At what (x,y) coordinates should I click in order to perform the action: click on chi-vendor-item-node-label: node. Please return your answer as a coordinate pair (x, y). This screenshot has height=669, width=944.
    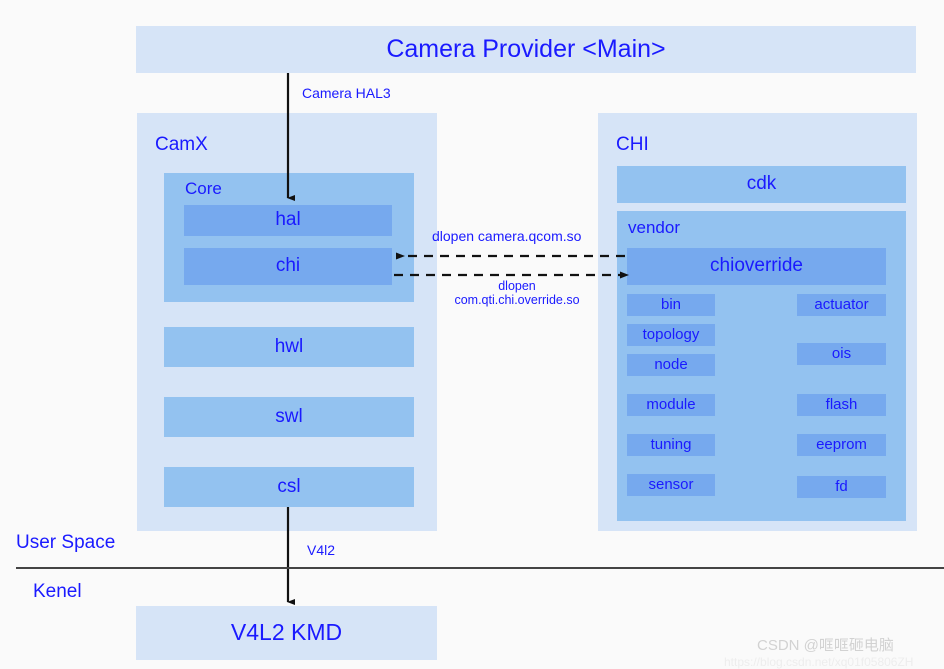
    Looking at the image, I should click on (671, 364).